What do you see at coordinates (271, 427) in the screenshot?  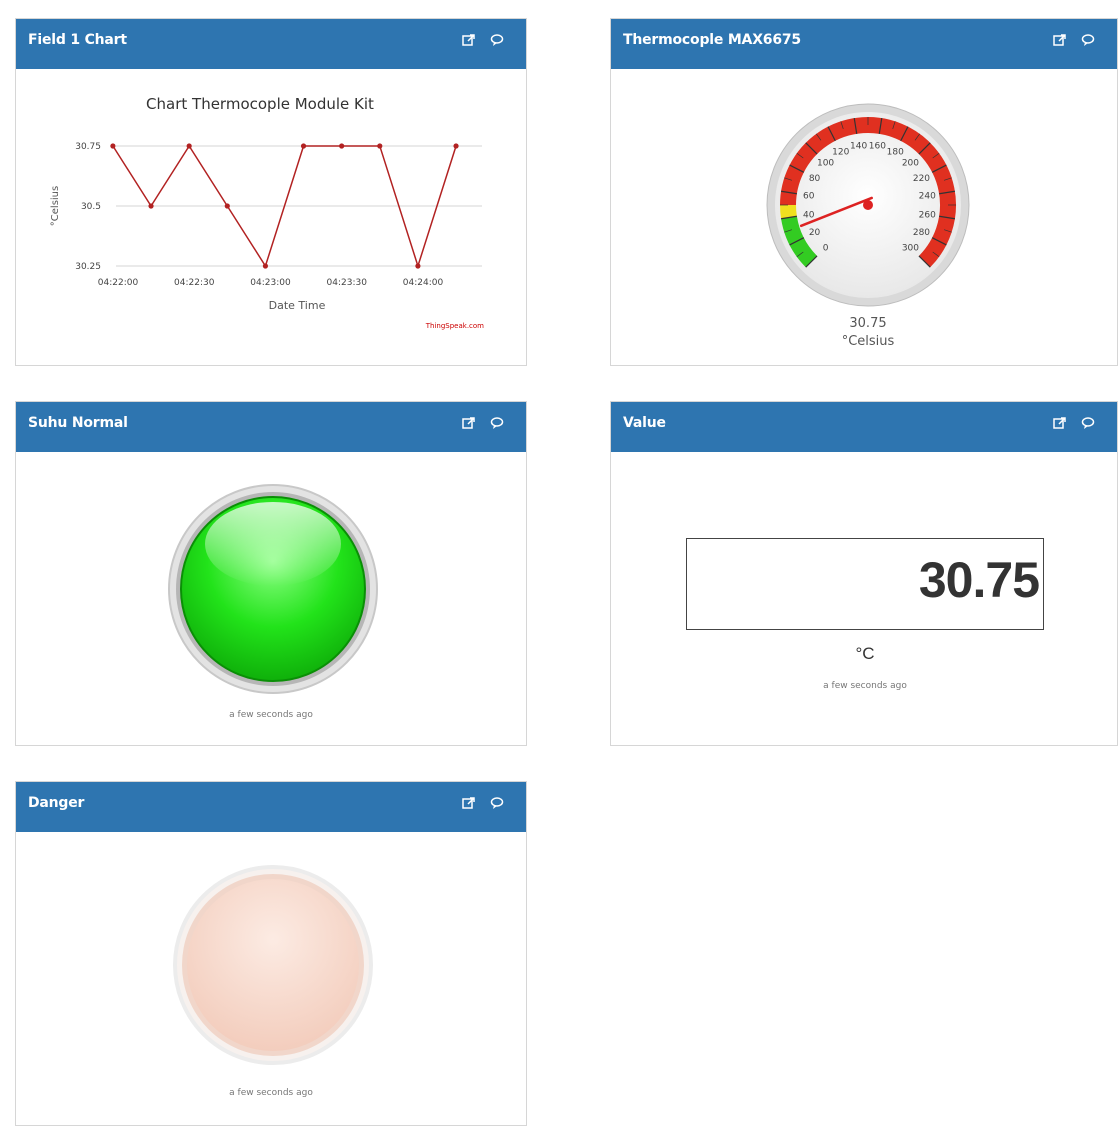 I see `widget-header: Suhu Normal` at bounding box center [271, 427].